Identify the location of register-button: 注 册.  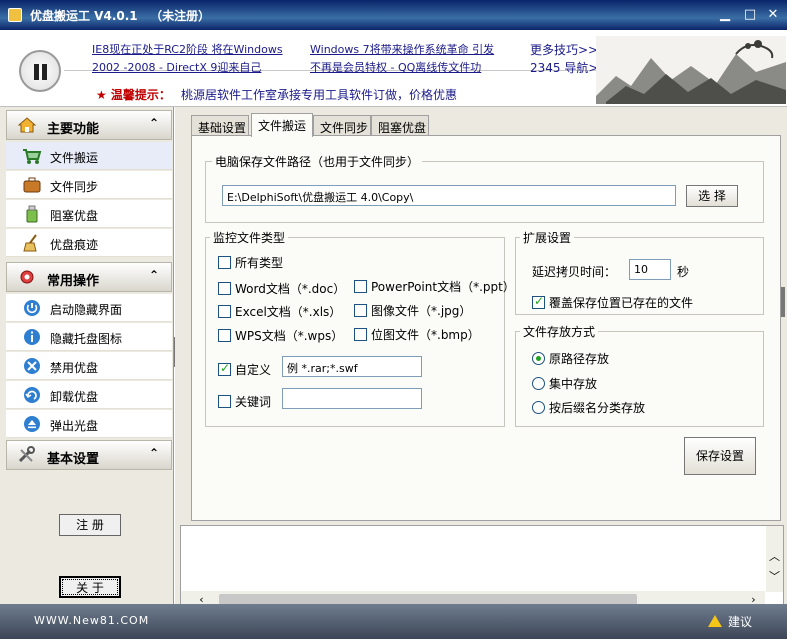
(90, 525).